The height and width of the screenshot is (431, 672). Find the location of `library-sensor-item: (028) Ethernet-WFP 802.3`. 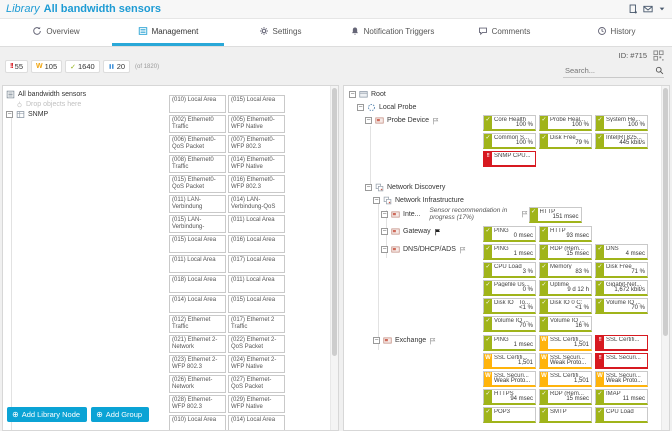

library-sensor-item: (028) Ethernet-WFP 802.3 is located at coordinates (197, 404).